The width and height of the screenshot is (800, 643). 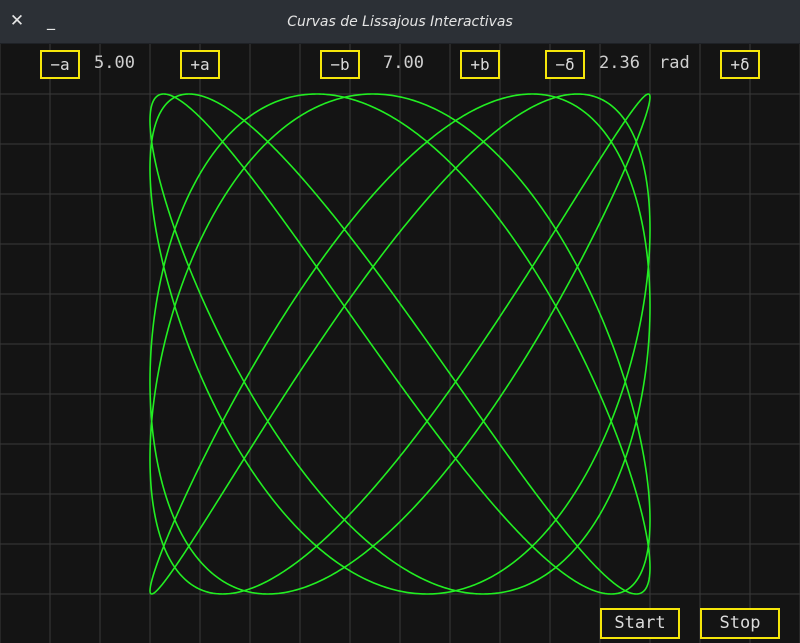 I want to click on b-value: 7.00, so click(x=403, y=63).